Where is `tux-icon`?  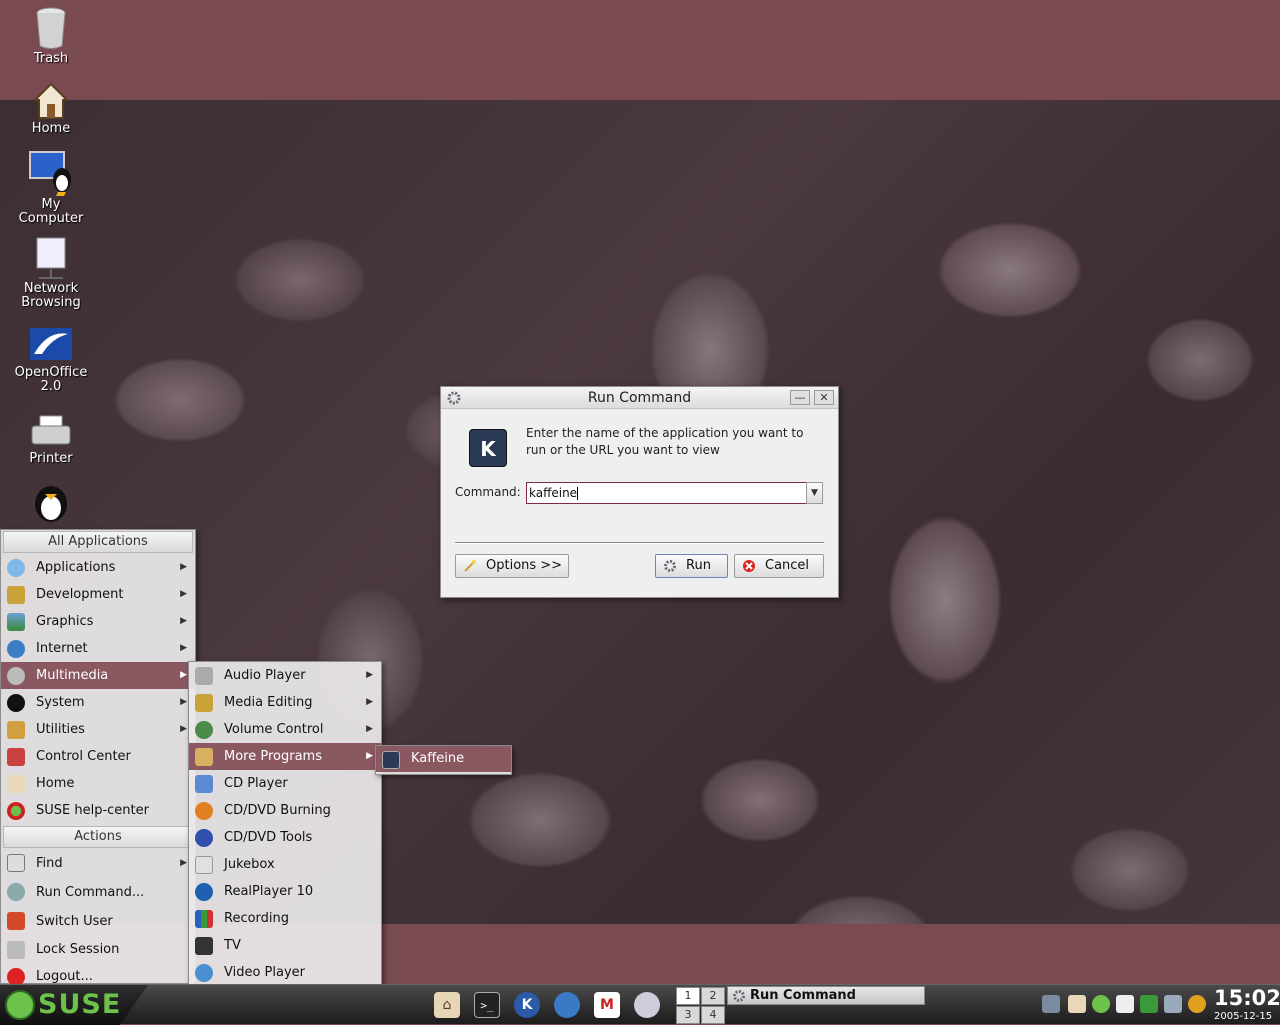
tux-icon is located at coordinates (51, 504).